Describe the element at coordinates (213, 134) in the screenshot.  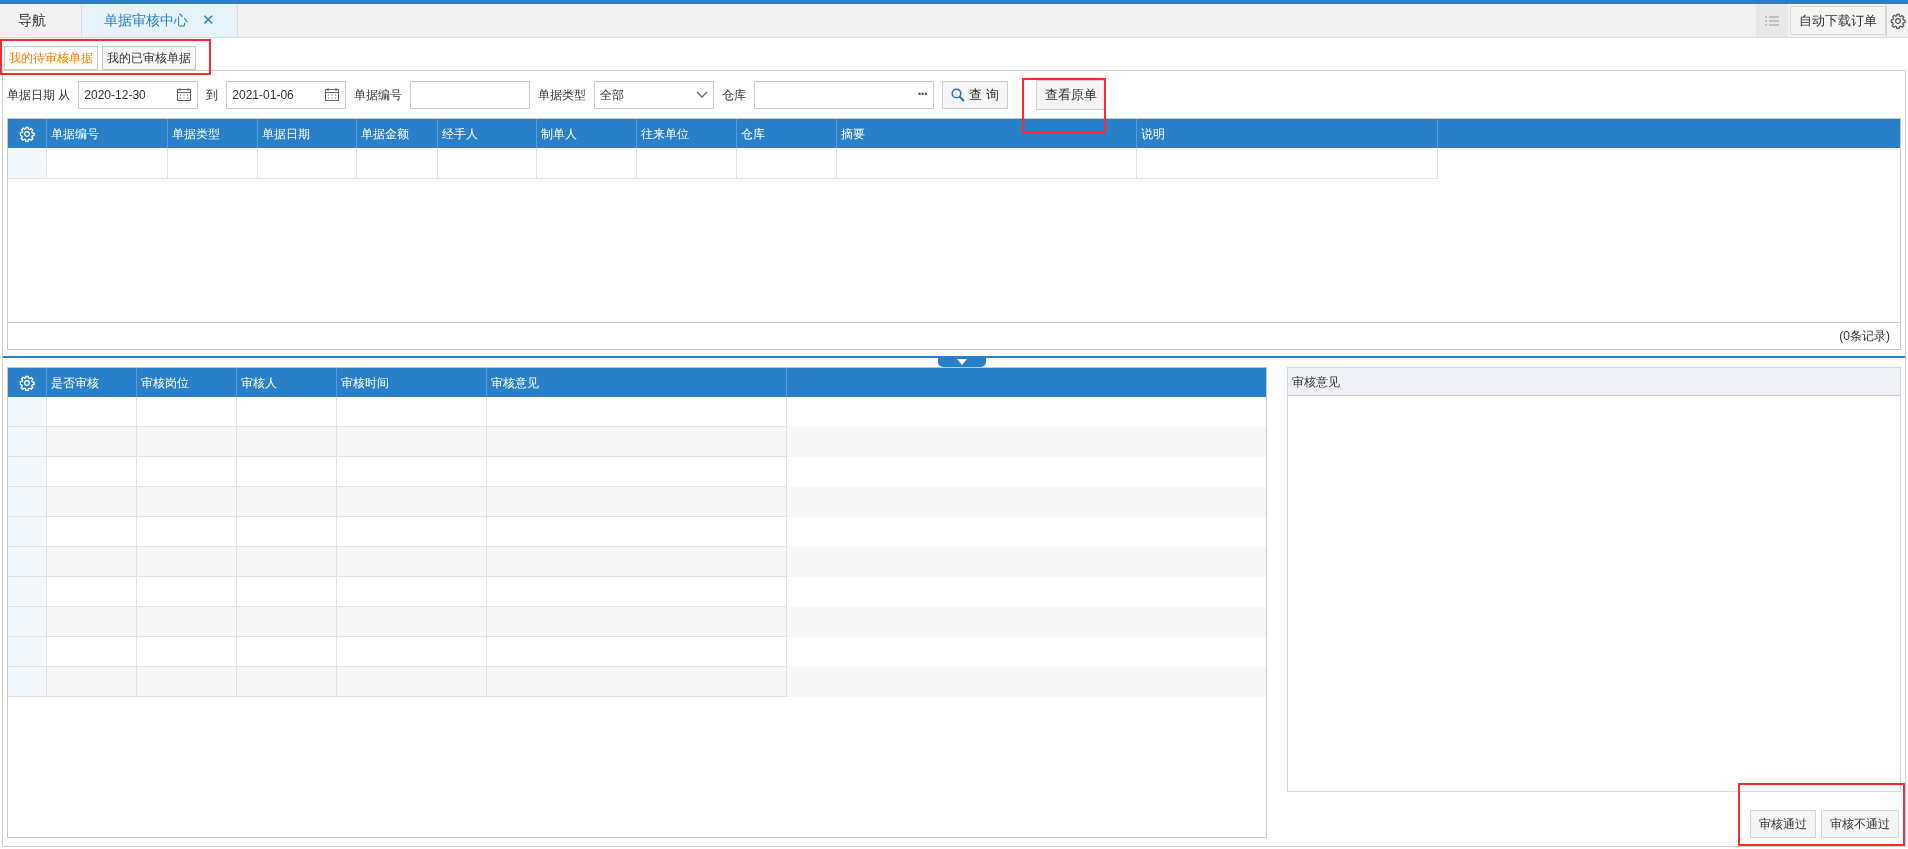
I see `column-header: 单据类型` at that location.